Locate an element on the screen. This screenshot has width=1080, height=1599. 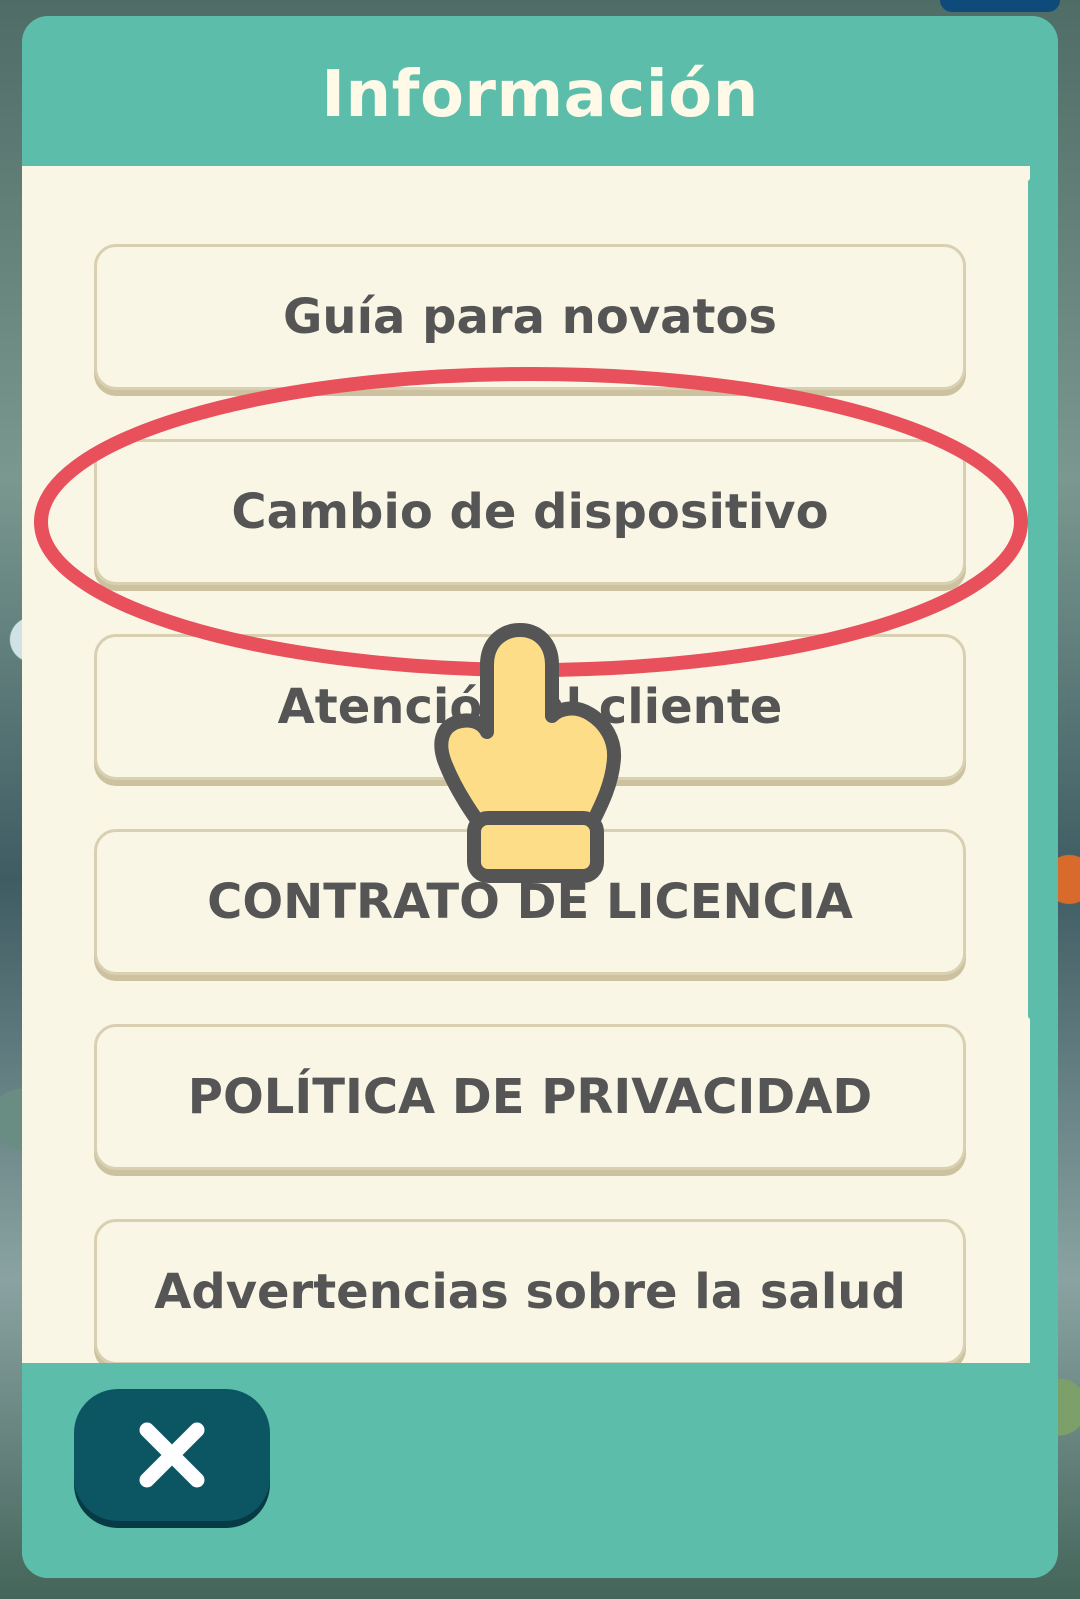
dialog-header: Información is located at coordinates (540, 91).